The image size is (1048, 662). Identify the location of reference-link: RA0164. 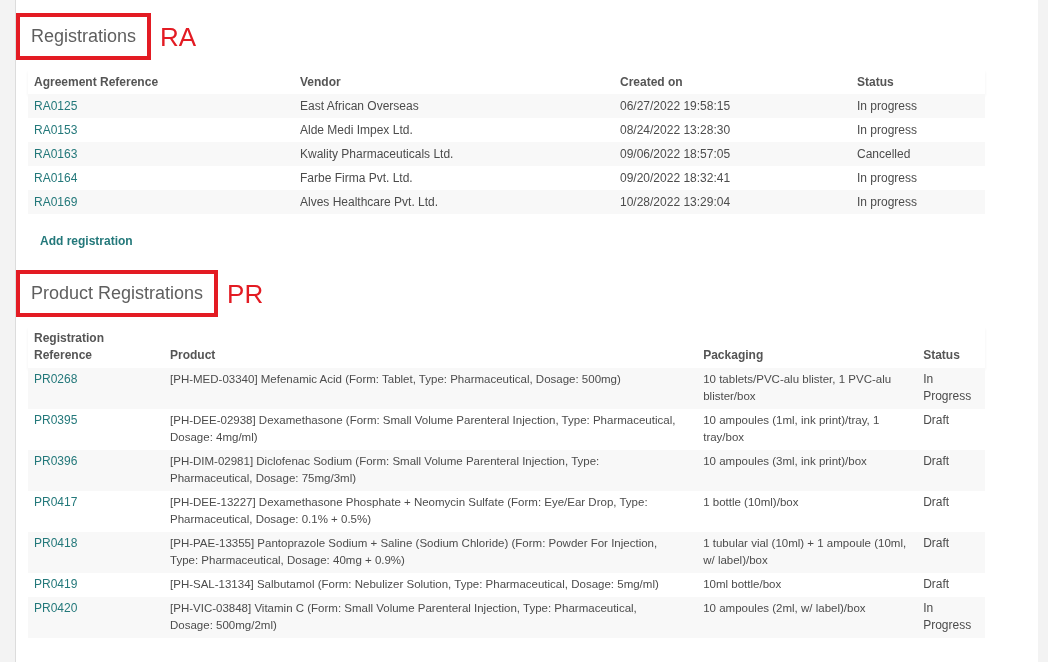
(56, 178).